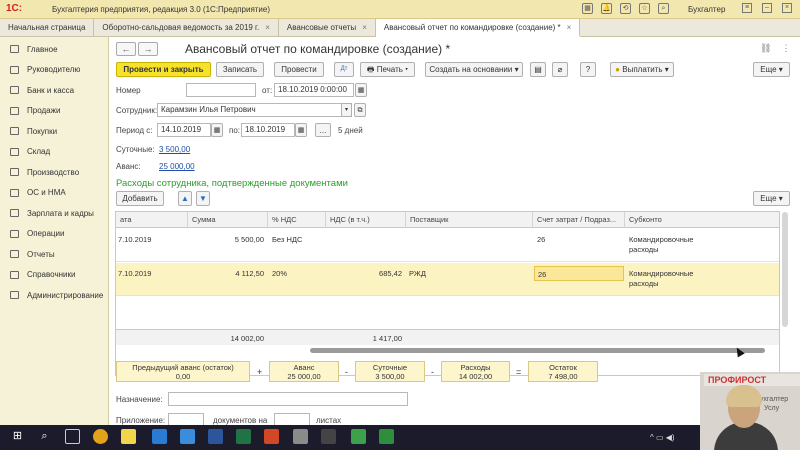 This screenshot has width=800, height=450. What do you see at coordinates (661, 239) in the screenshot?
I see `cell-subconto: Командировочные` at bounding box center [661, 239].